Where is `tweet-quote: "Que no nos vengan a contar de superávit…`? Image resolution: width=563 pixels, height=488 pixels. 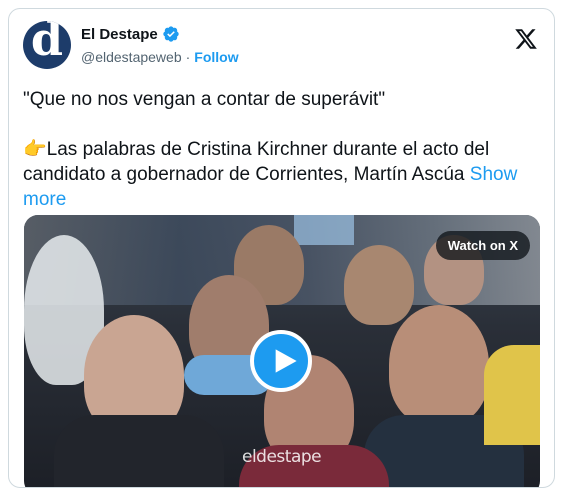
tweet-quote: "Que no nos vengan a contar de superávit… is located at coordinates (204, 99).